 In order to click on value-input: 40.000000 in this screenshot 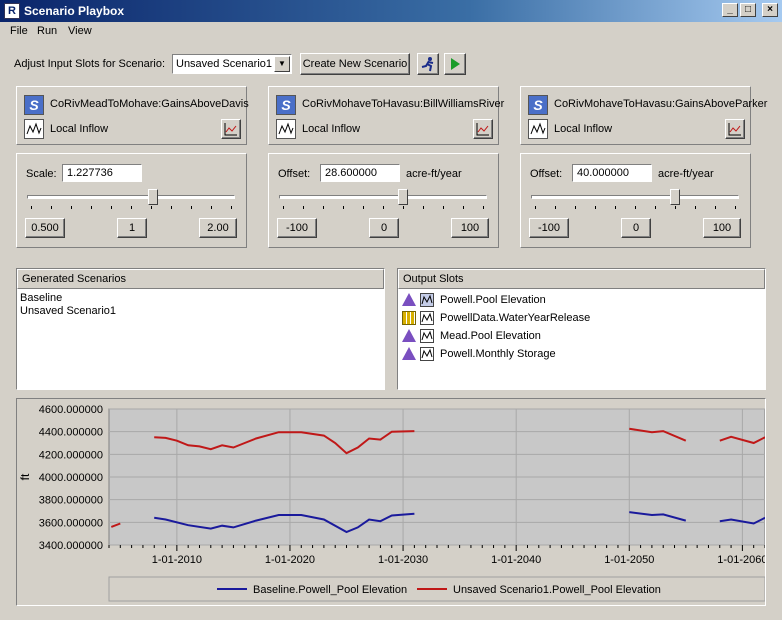, I will do `click(612, 173)`.